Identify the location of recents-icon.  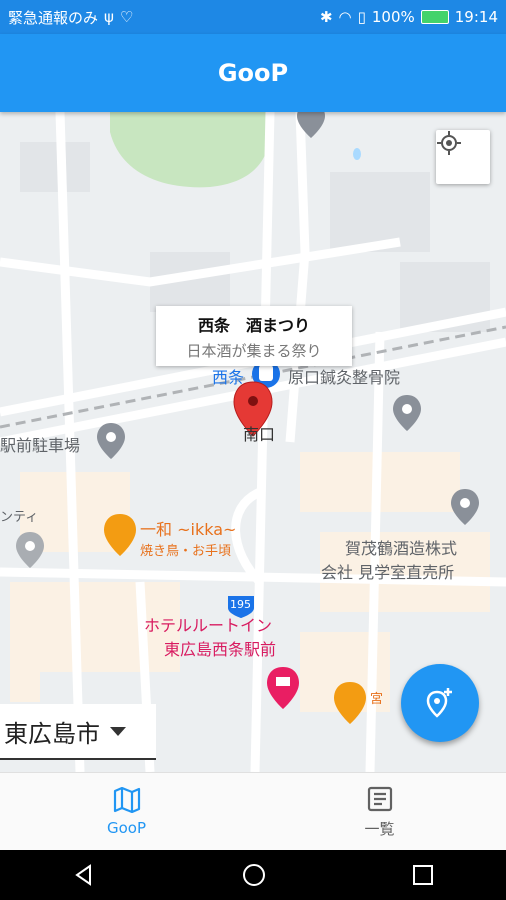
(423, 875).